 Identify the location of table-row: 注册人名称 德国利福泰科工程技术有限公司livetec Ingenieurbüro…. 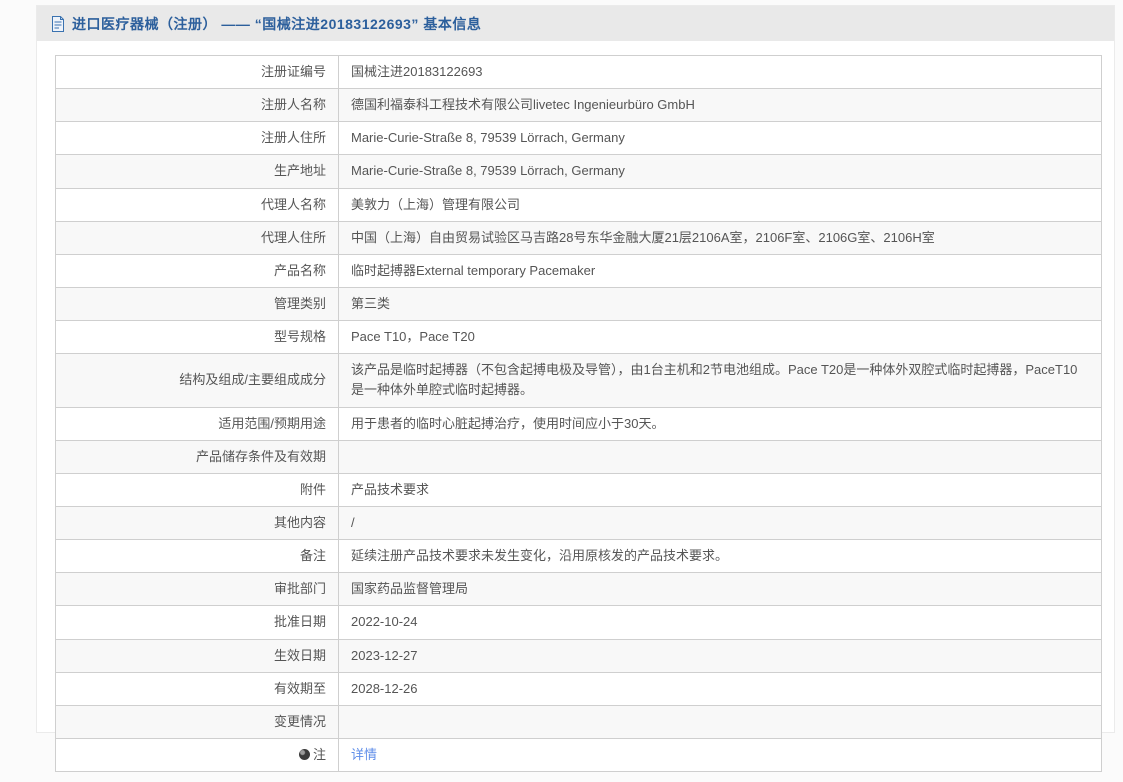
(578, 105).